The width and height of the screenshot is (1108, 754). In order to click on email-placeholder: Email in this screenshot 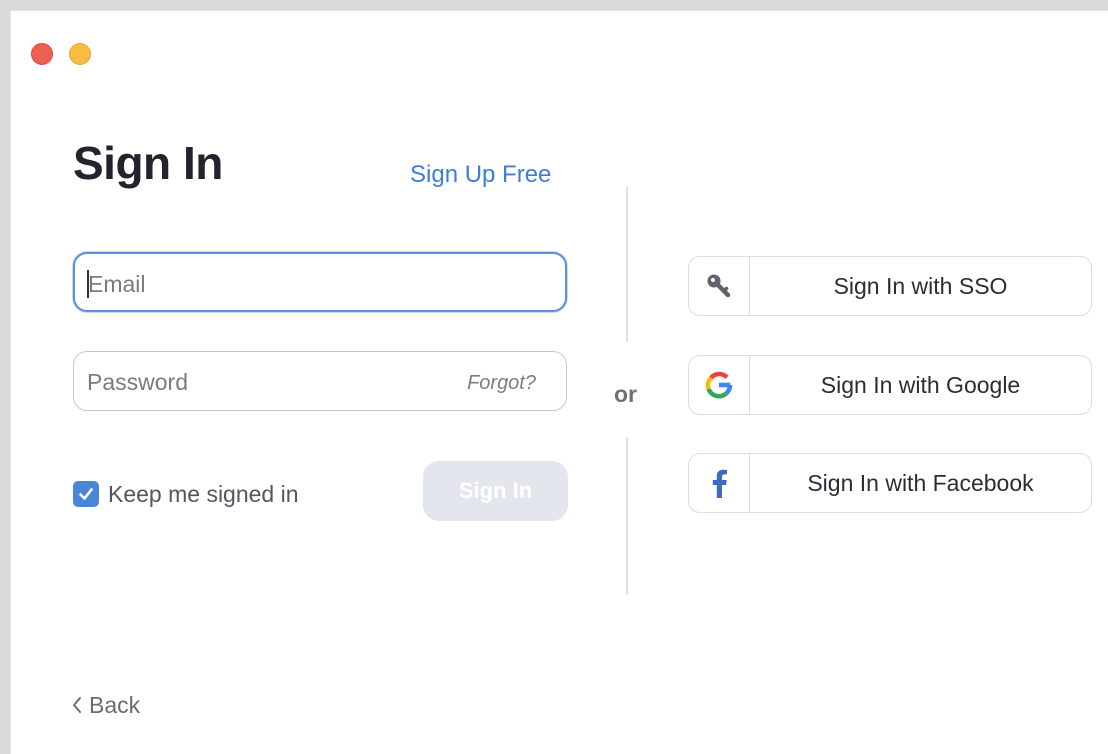, I will do `click(117, 284)`.